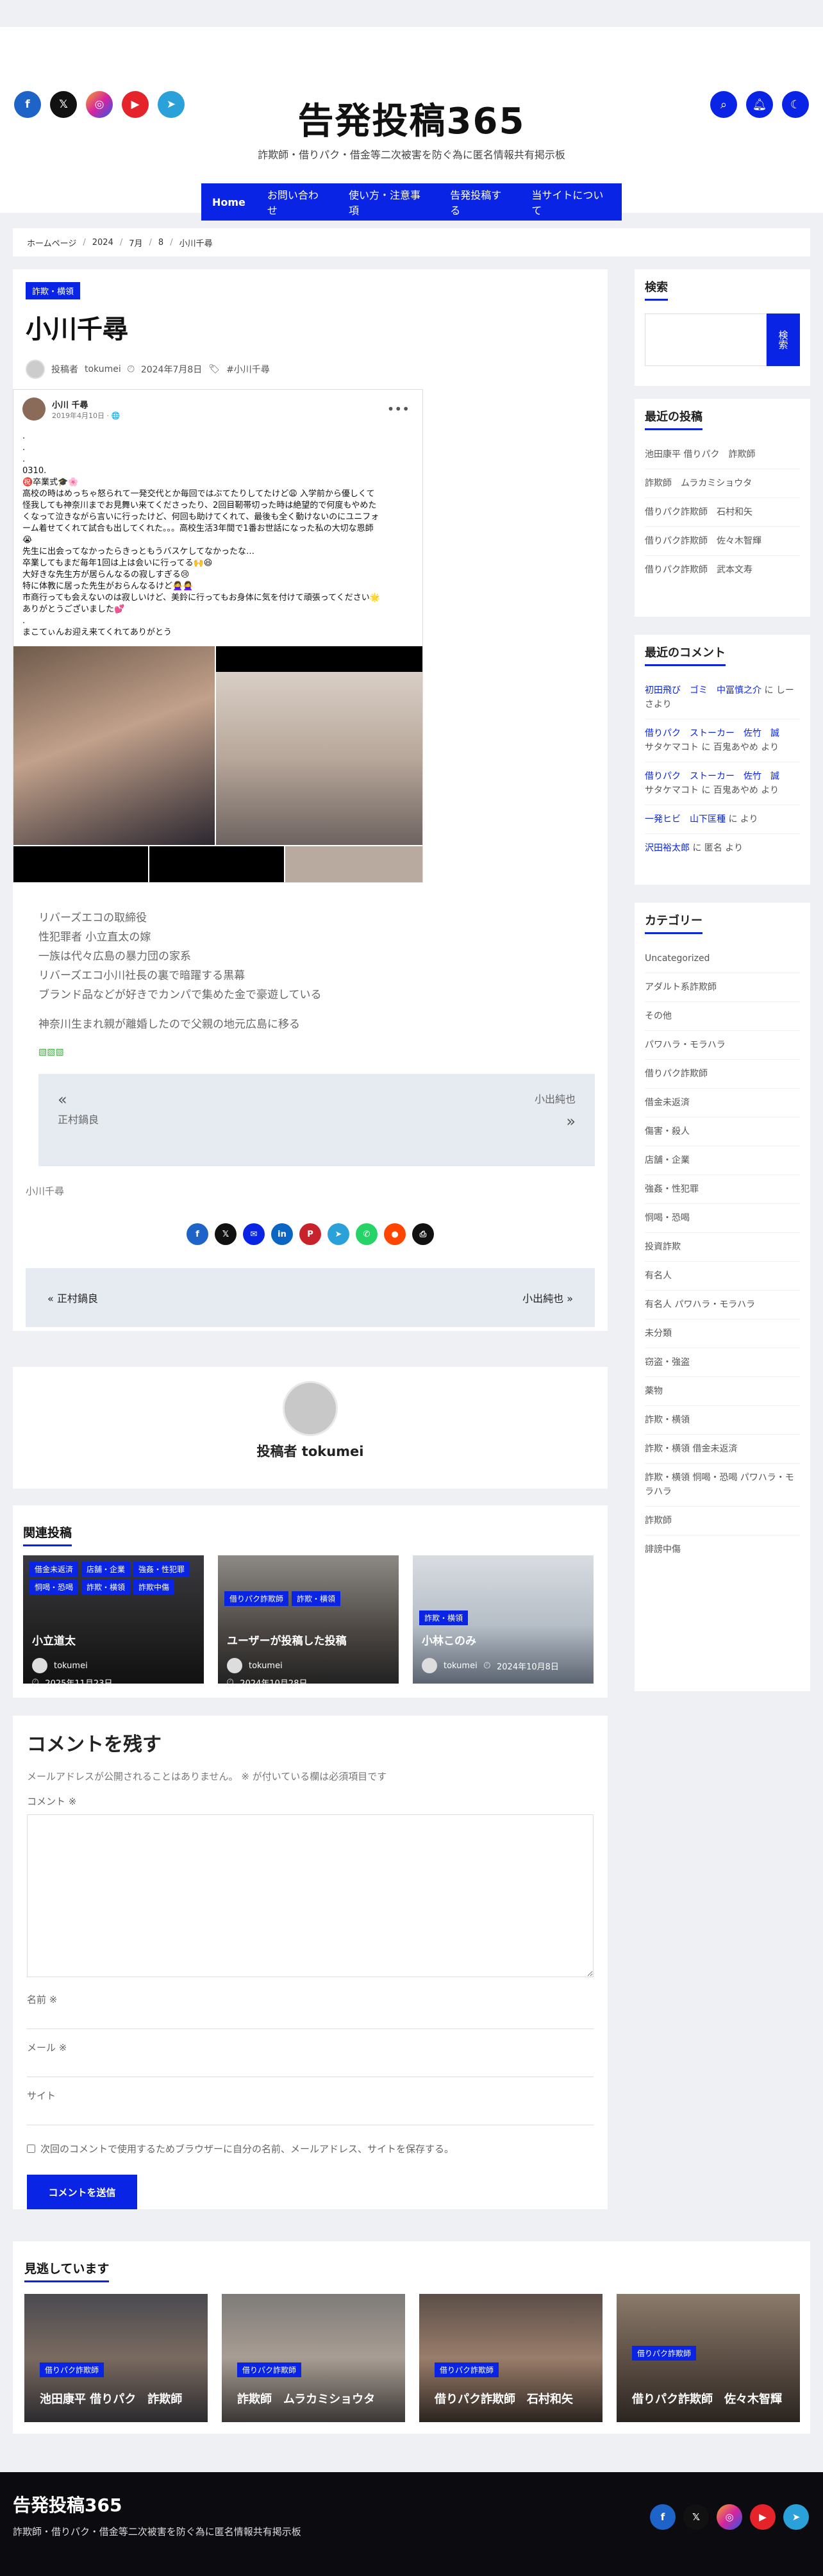  I want to click on category-link: 強姦・性犯罪, so click(722, 1189).